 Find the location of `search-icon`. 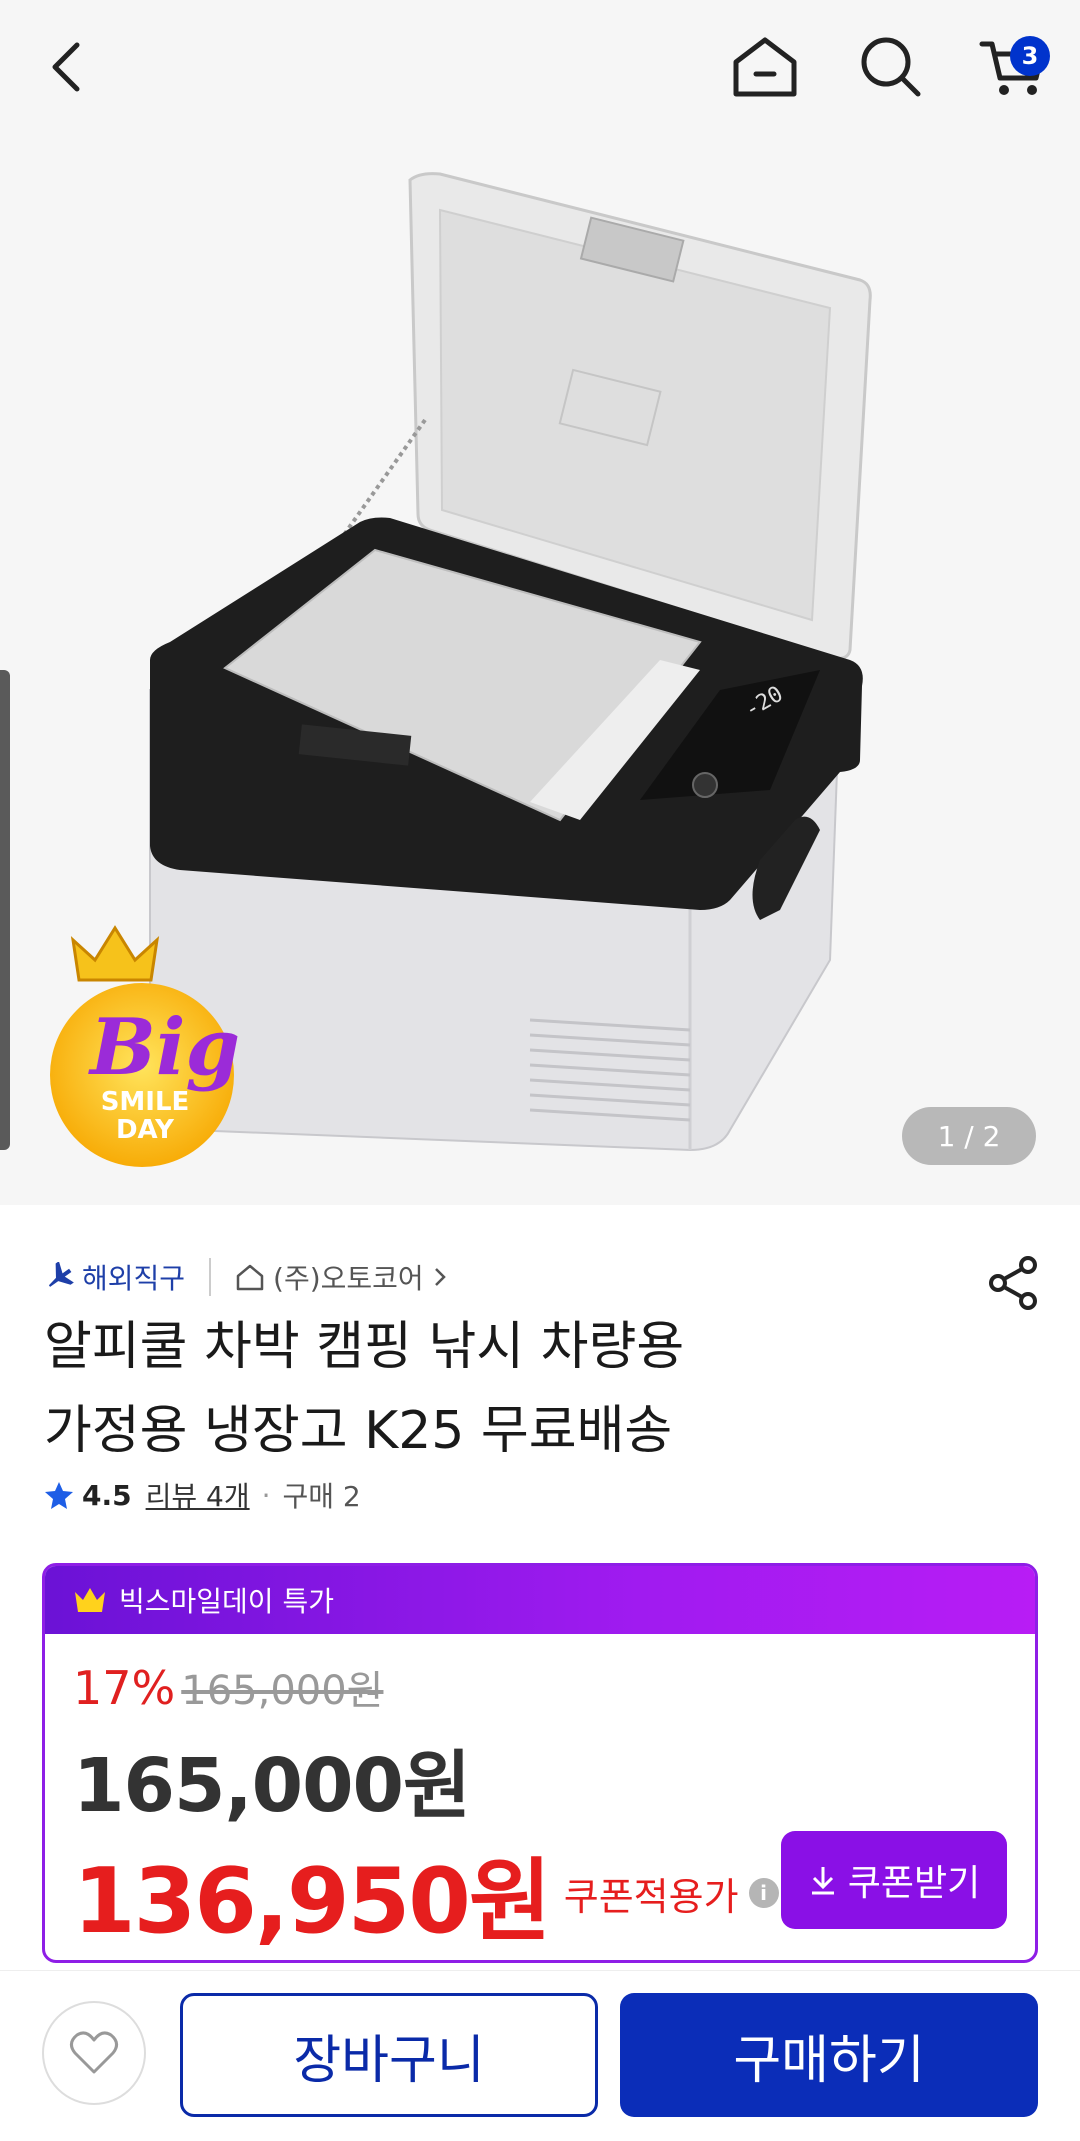

search-icon is located at coordinates (891, 67).